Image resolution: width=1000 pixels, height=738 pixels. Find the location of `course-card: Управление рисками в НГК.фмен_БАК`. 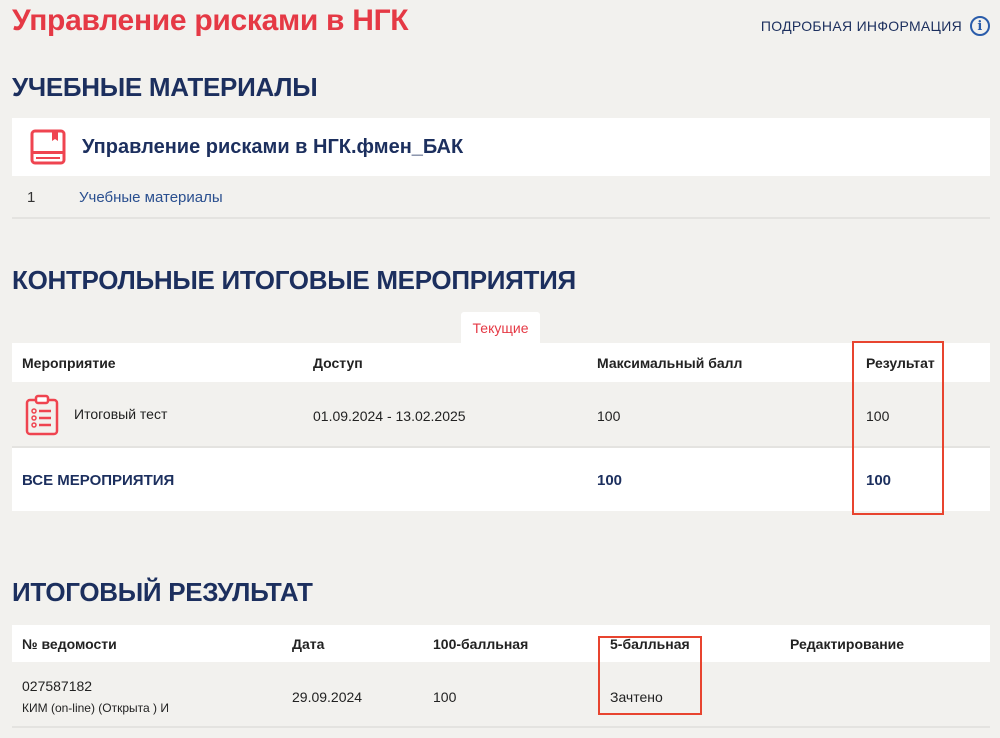

course-card: Управление рисками в НГК.фмен_БАК is located at coordinates (501, 147).